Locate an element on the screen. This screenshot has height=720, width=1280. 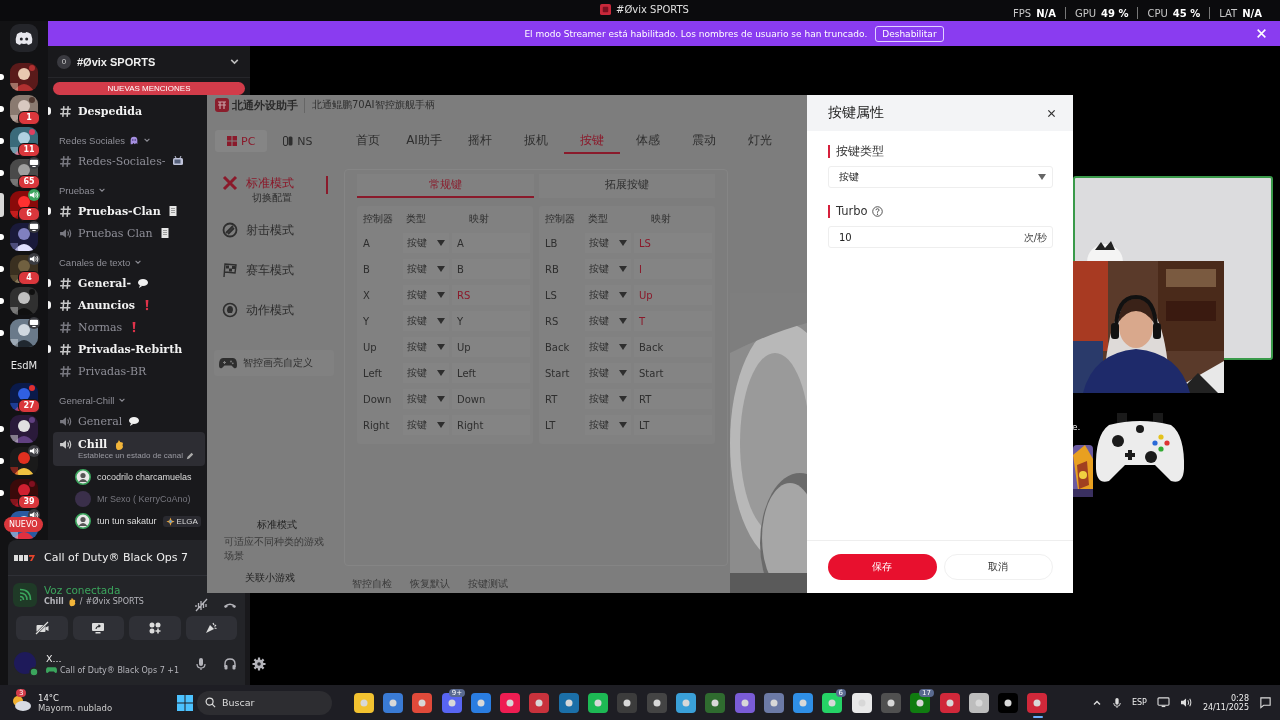
soundboard-icon is located at coordinates (211, 628).